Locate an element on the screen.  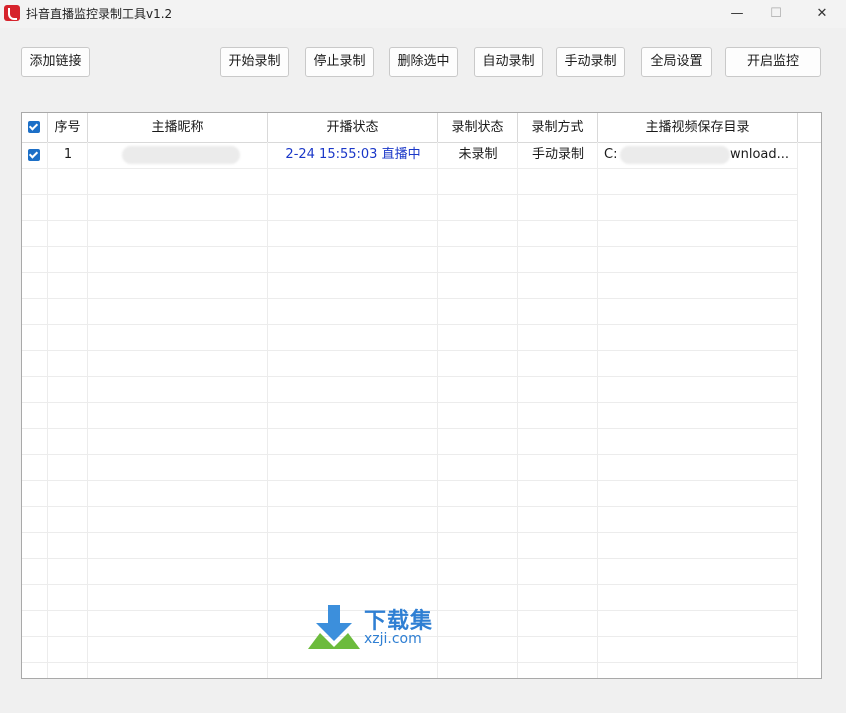
header-record-mode: 录制方式 is located at coordinates (558, 127).